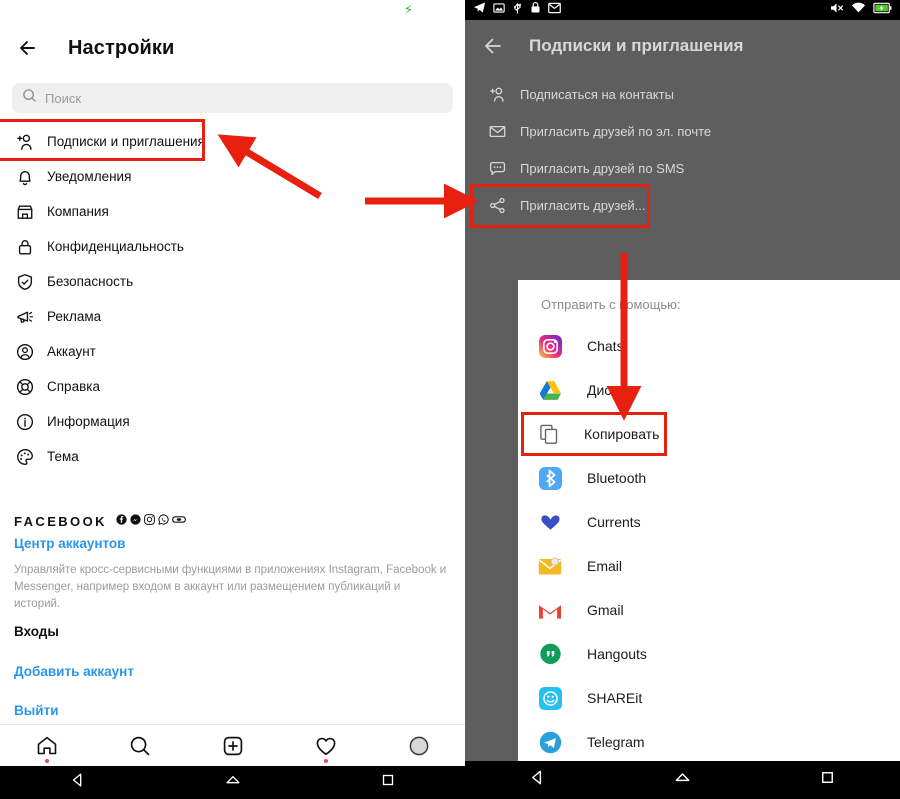 Image resolution: width=900 pixels, height=799 pixels. Describe the element at coordinates (419, 746) in the screenshot. I see `avatar` at that location.